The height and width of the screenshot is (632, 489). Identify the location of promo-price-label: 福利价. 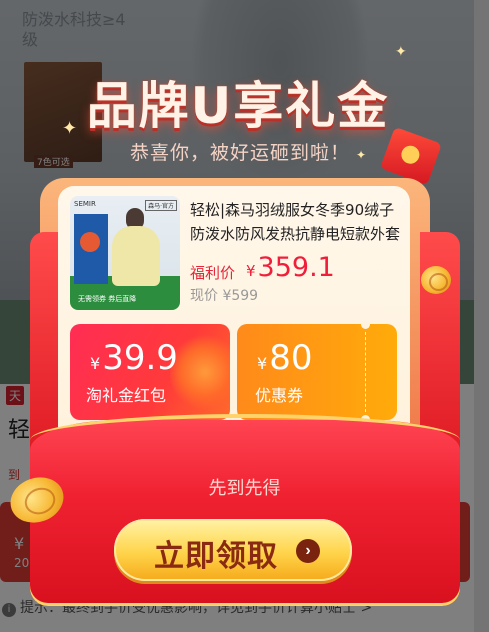
(213, 273).